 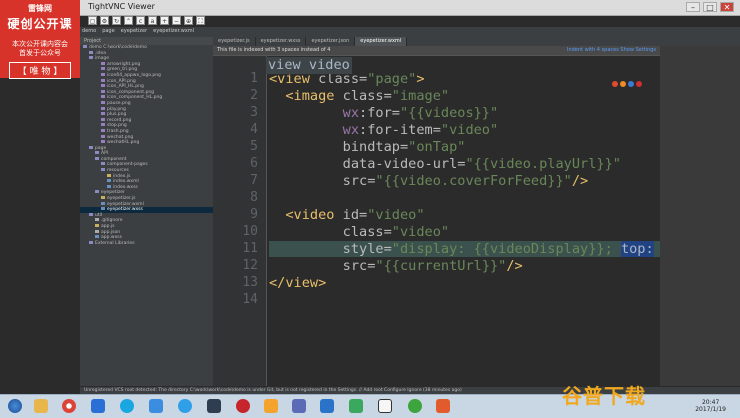 What do you see at coordinates (121, 199) in the screenshot?
I see `tree-item-label: eyepetizer.js` at bounding box center [121, 199].